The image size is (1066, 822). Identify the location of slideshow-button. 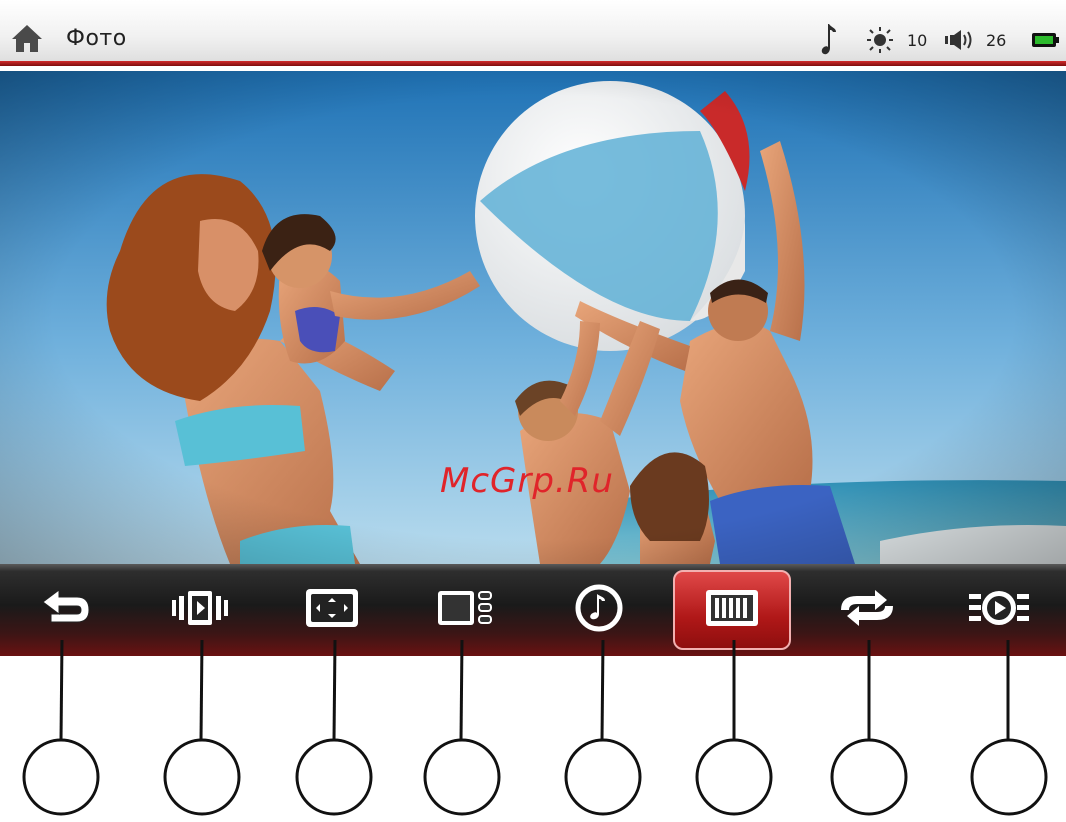
(200, 610).